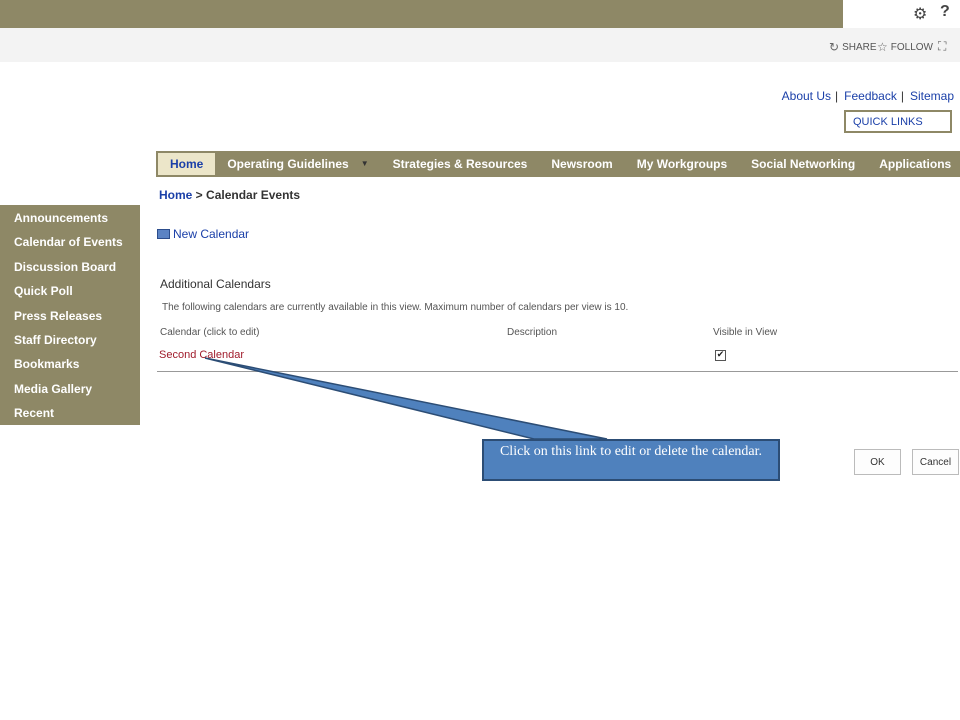 The image size is (960, 720). Describe the element at coordinates (806, 96) in the screenshot. I see `about-us-link: About Us` at that location.